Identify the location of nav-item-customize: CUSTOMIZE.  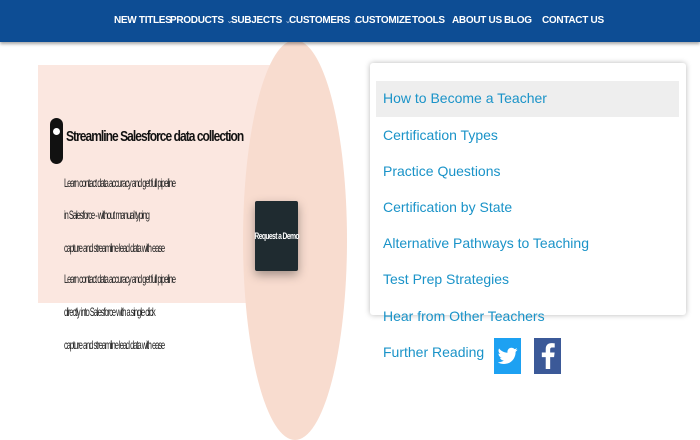
(383, 21).